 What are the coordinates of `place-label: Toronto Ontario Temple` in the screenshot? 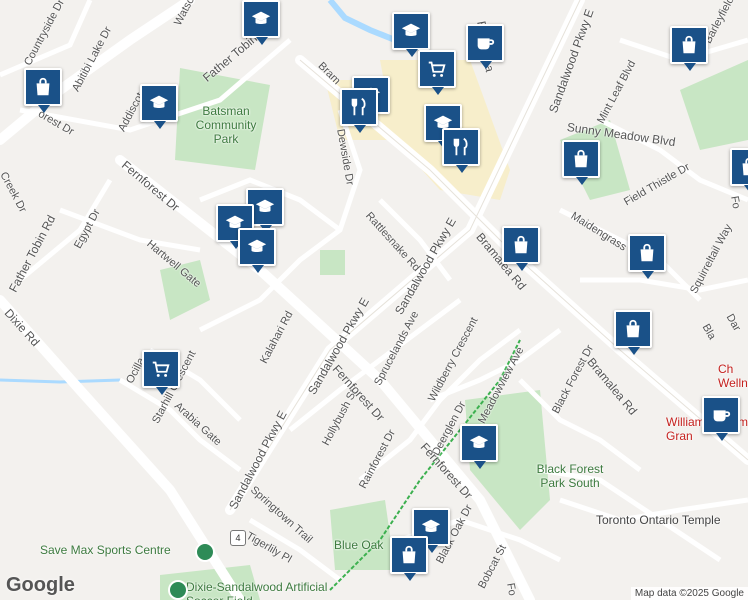 It's located at (658, 520).